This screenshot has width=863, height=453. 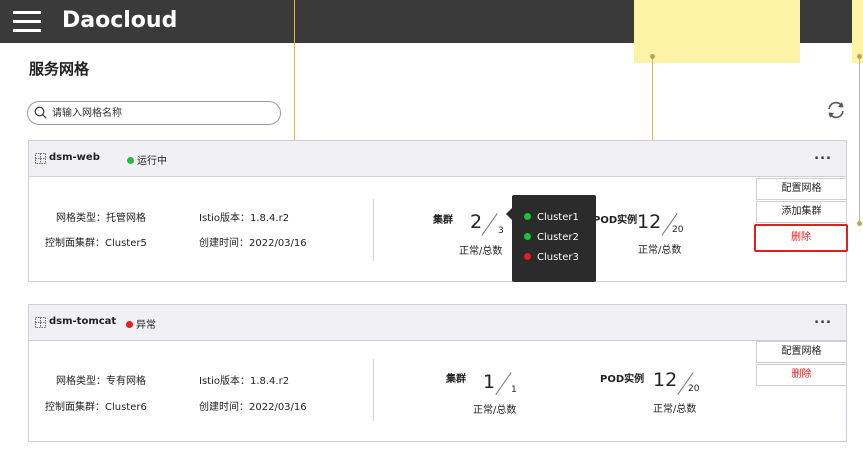 What do you see at coordinates (82, 321) in the screenshot?
I see `mesh-name: dsm-tomcat` at bounding box center [82, 321].